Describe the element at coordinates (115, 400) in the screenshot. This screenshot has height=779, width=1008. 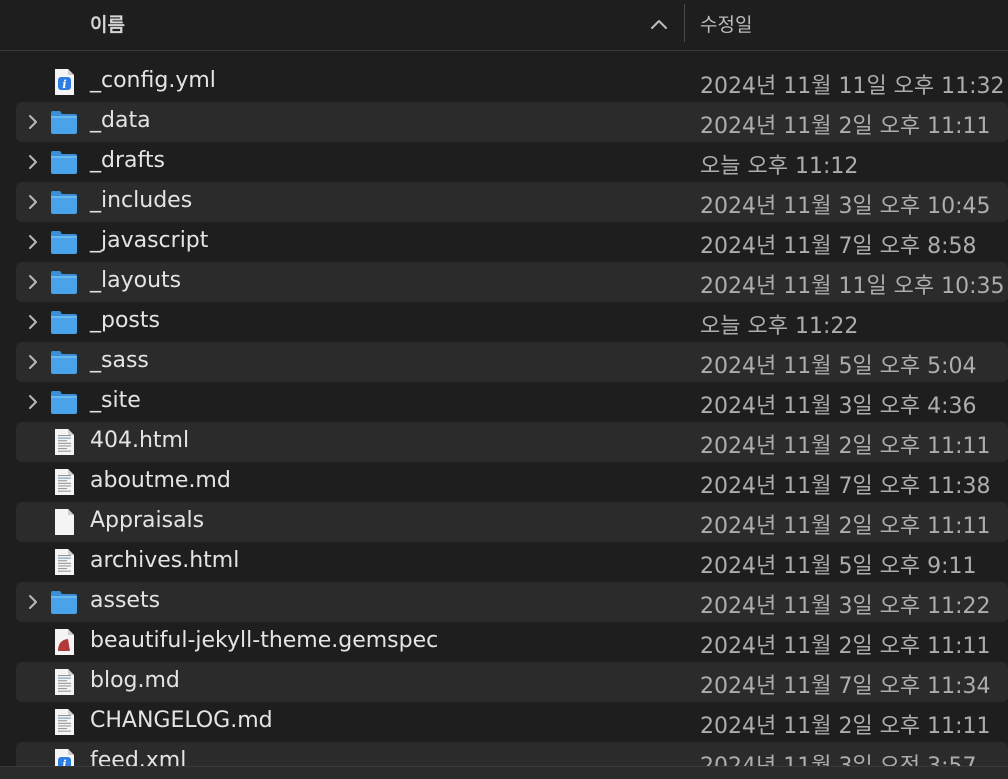
I see `file-name: _site` at that location.